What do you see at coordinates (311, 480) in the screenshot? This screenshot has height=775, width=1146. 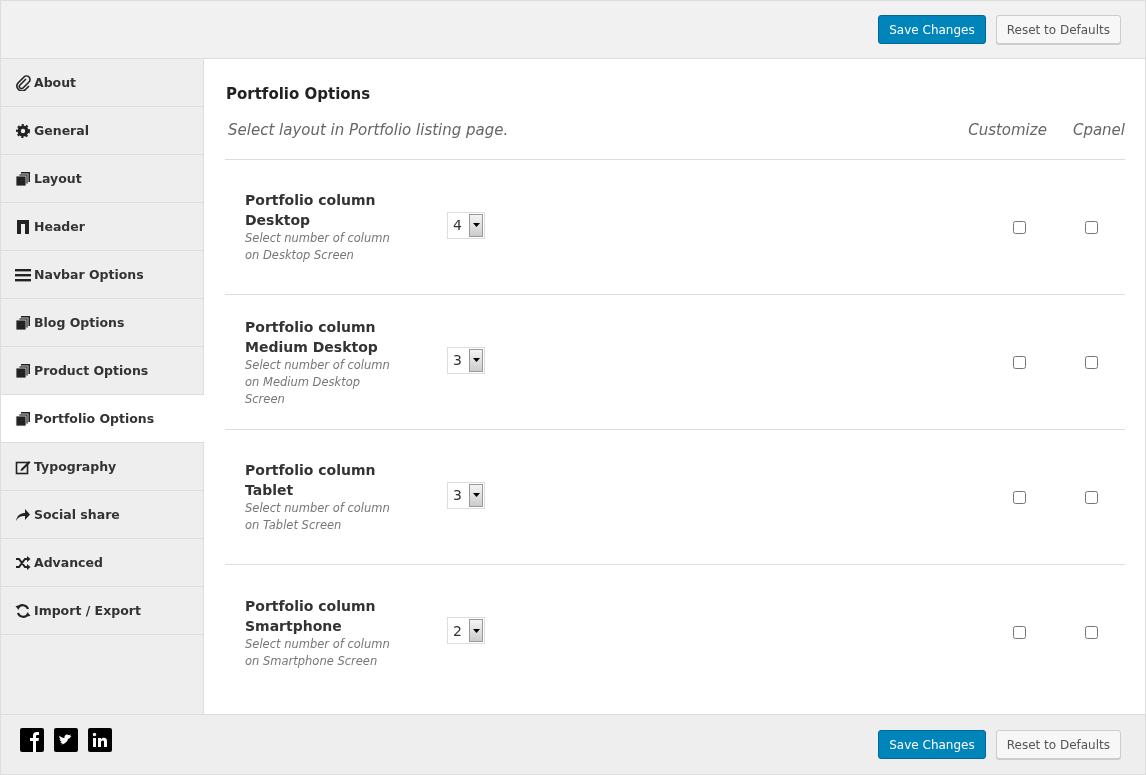 I see `option-title: Portfolio column Tablet` at bounding box center [311, 480].